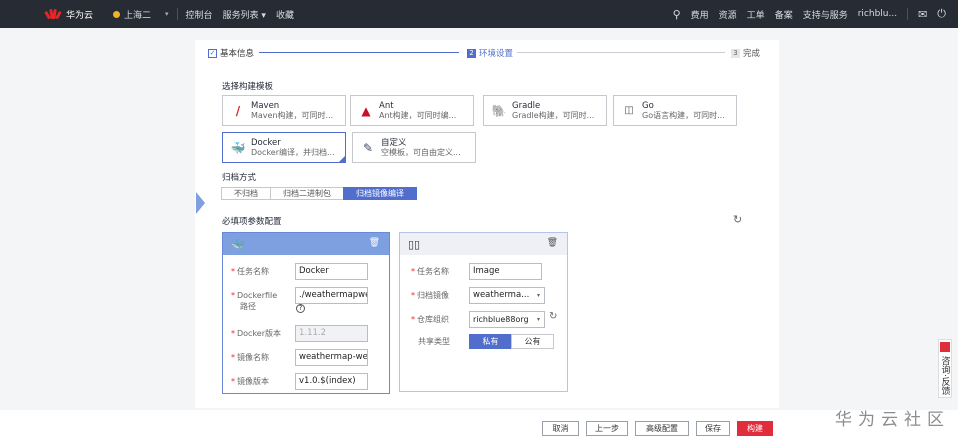  I want to click on search-icon: ⚲, so click(677, 14).